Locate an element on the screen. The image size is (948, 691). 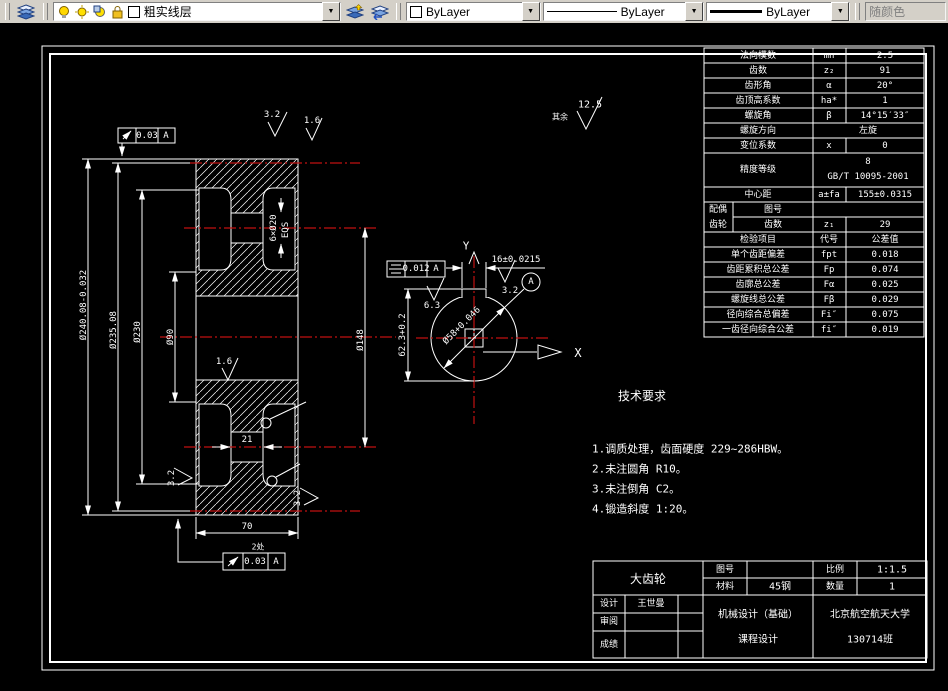
table-cell: 左旋 is located at coordinates (868, 130).